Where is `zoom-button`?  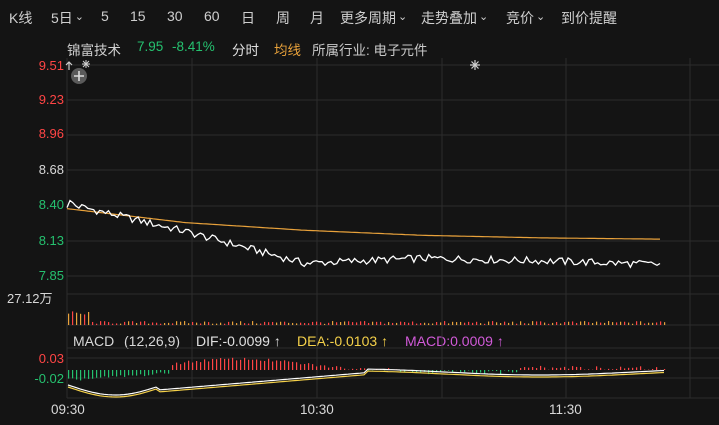
zoom-button is located at coordinates (79, 76).